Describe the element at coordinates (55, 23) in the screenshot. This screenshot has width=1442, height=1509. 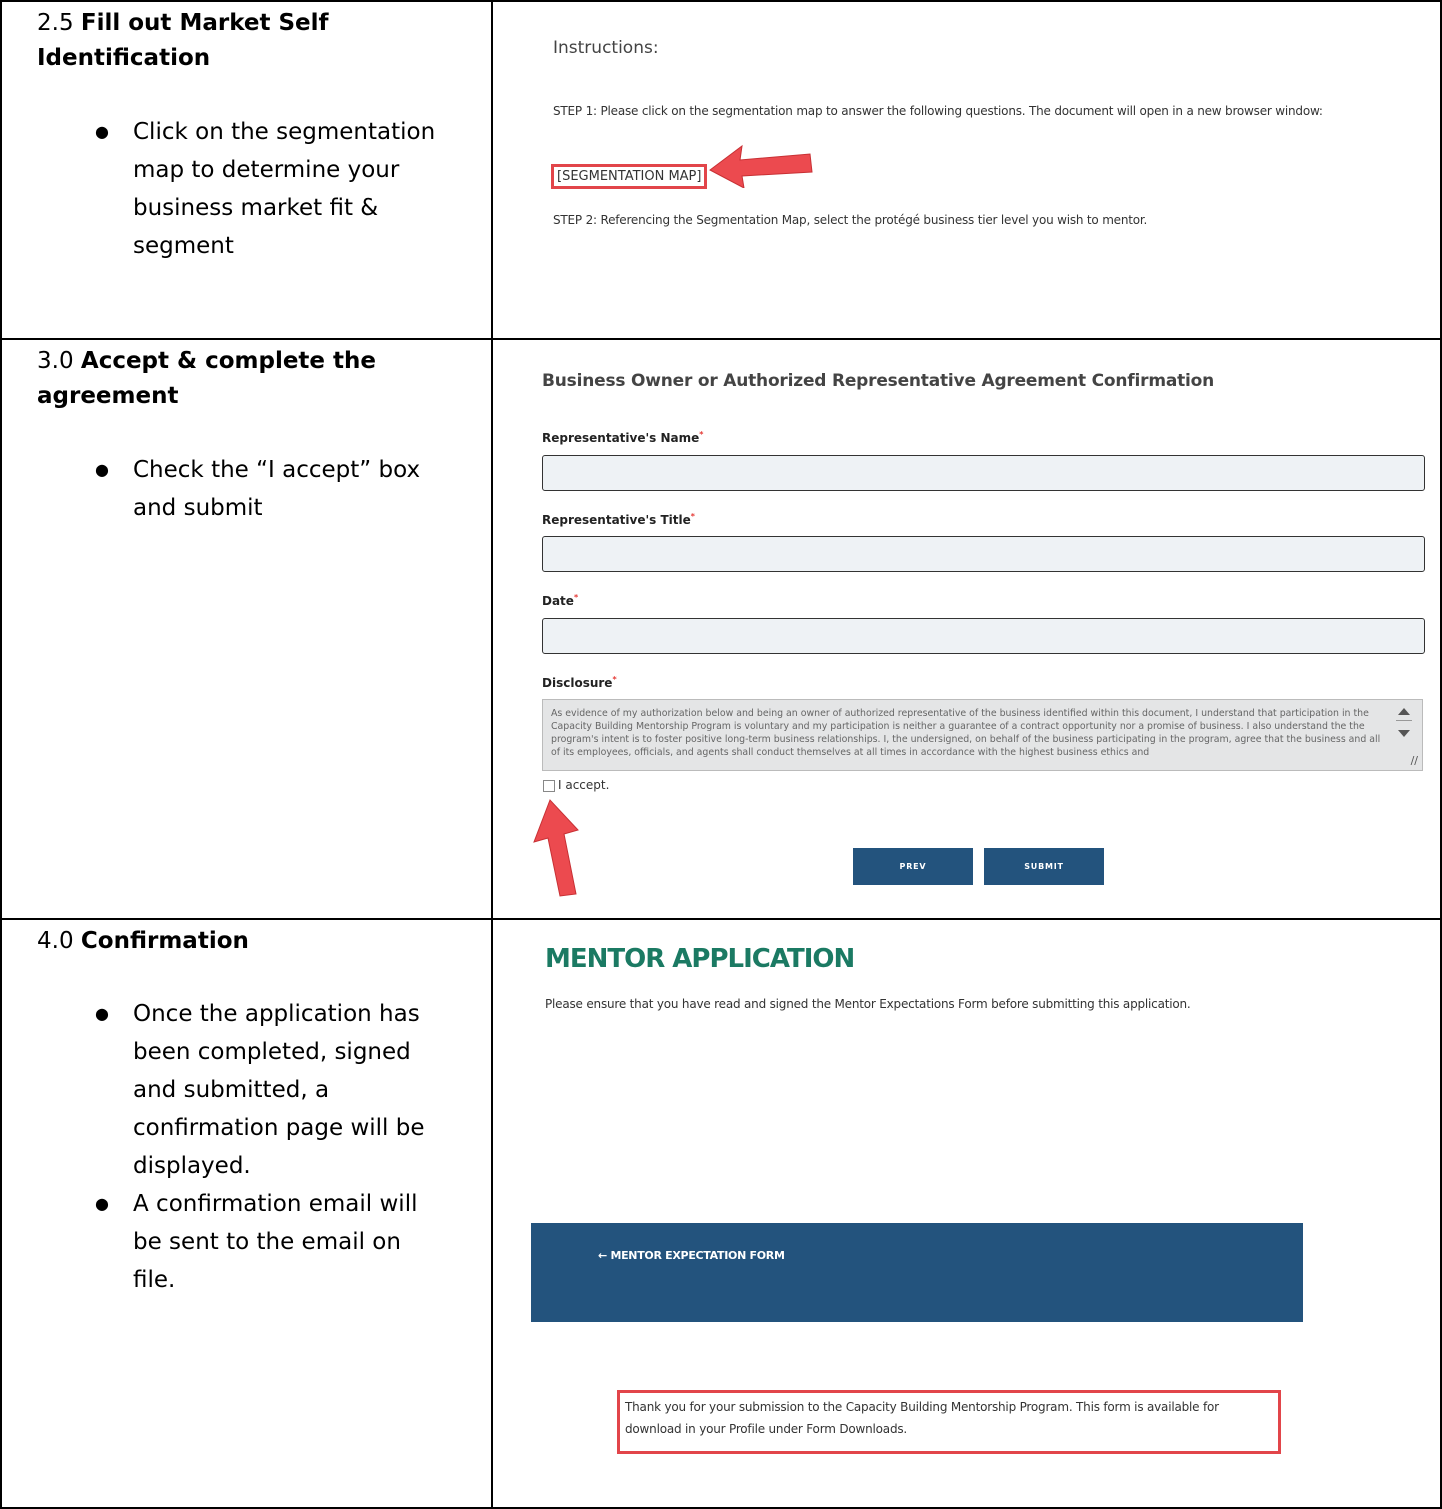
I see `step-number: 2.5` at that location.